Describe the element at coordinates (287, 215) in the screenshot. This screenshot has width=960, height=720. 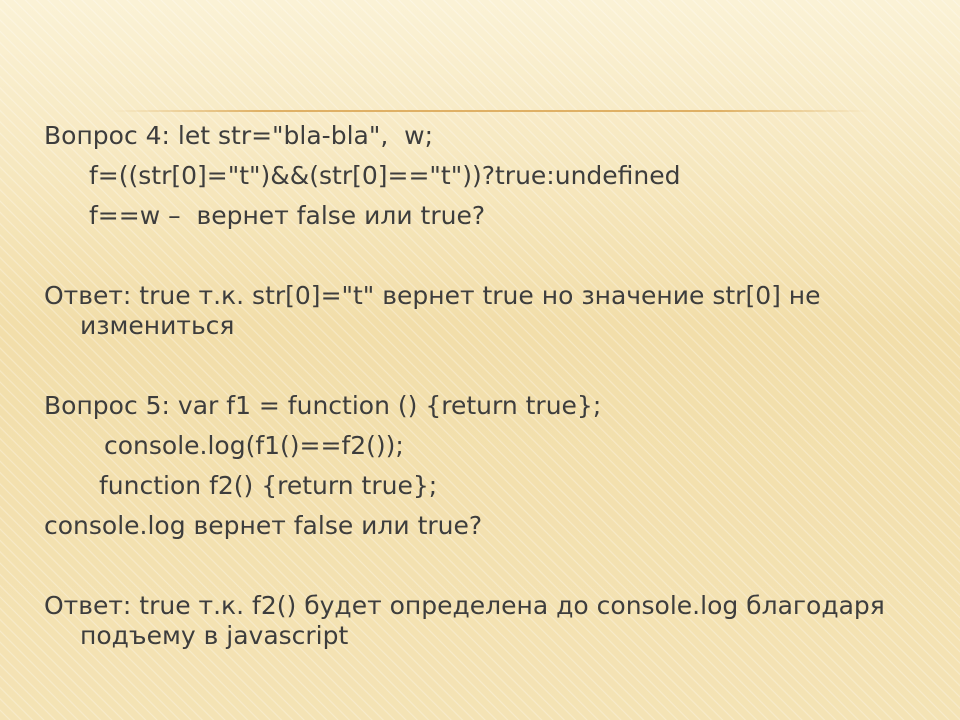
I see `question-4-code-line-2: f==w – вернет false или true?` at that location.